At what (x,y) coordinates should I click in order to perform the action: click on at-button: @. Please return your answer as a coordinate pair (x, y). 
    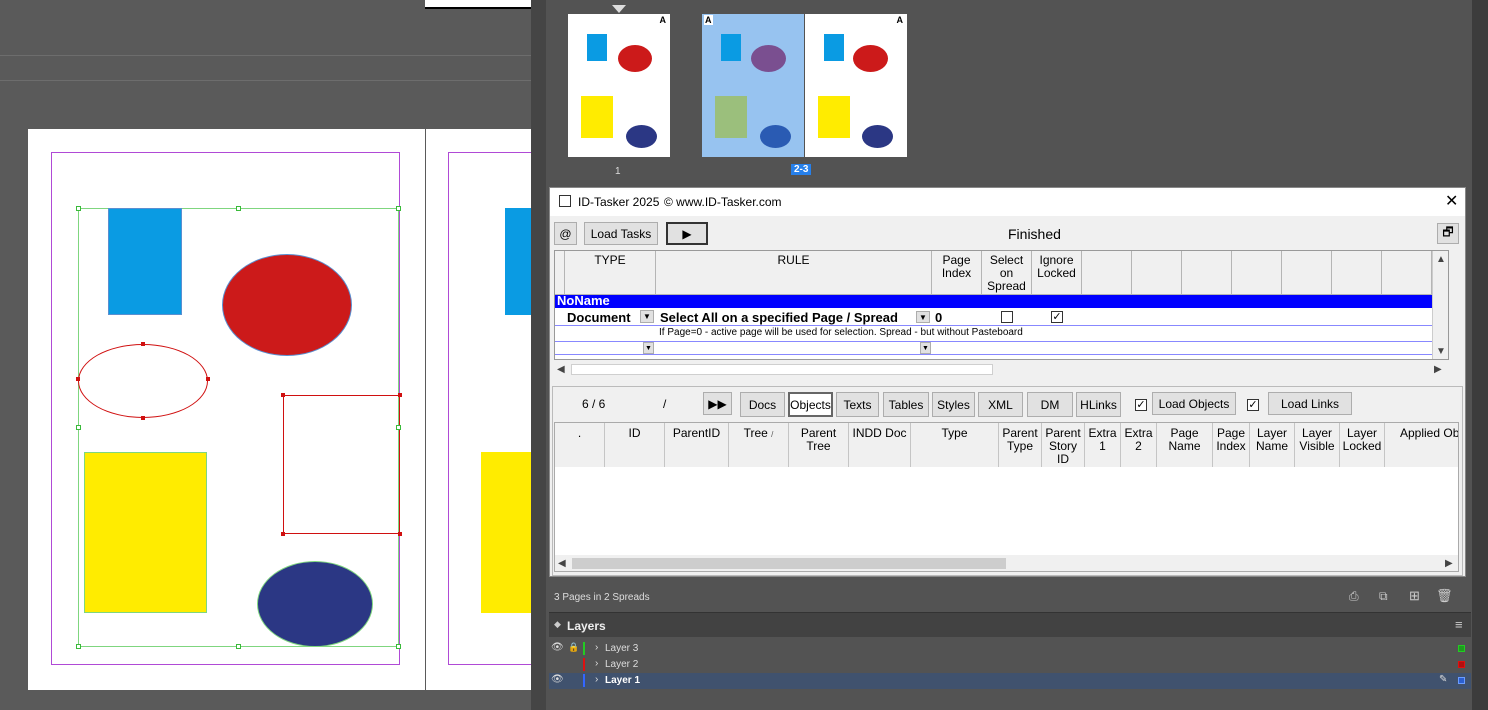
    Looking at the image, I should click on (565, 233).